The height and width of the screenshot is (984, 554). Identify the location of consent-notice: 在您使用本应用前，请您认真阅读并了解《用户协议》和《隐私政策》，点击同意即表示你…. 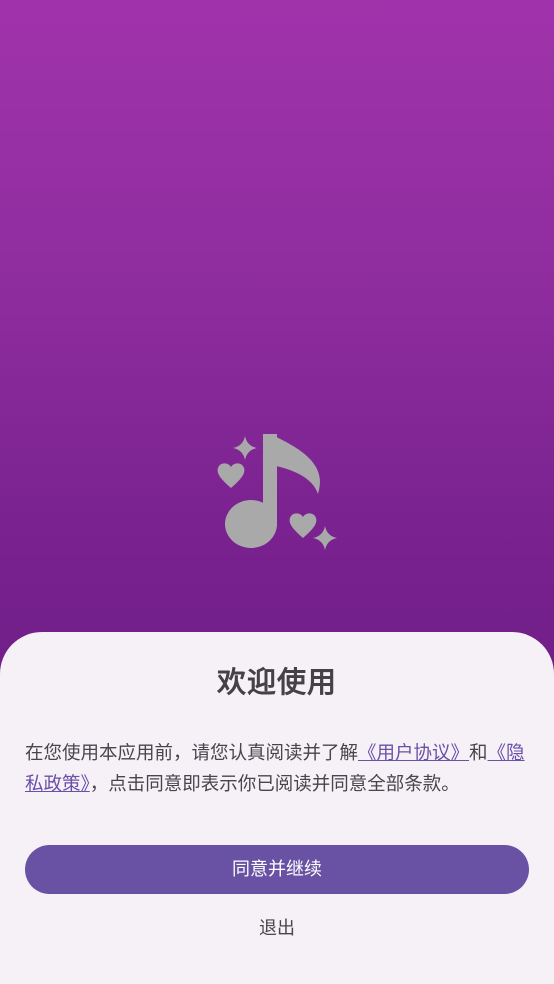
(277, 769).